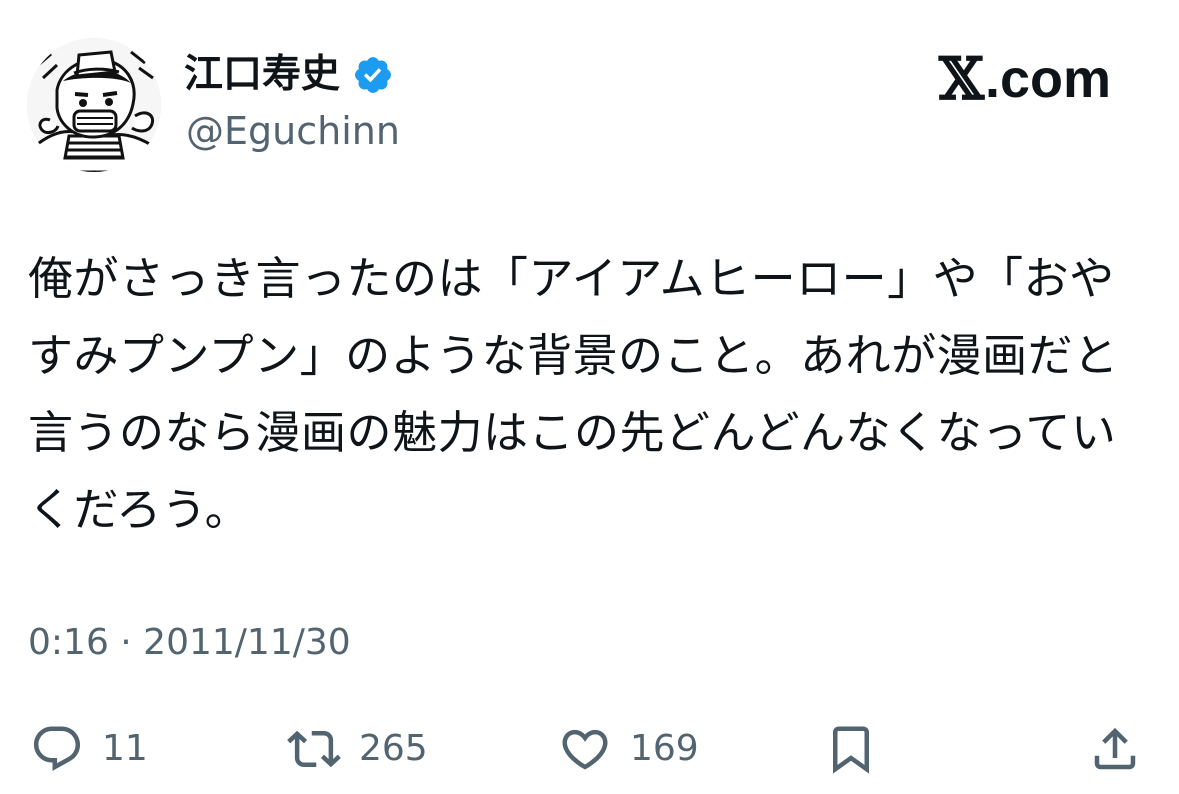 The height and width of the screenshot is (794, 1179). What do you see at coordinates (373, 75) in the screenshot?
I see `verified-badge-icon` at bounding box center [373, 75].